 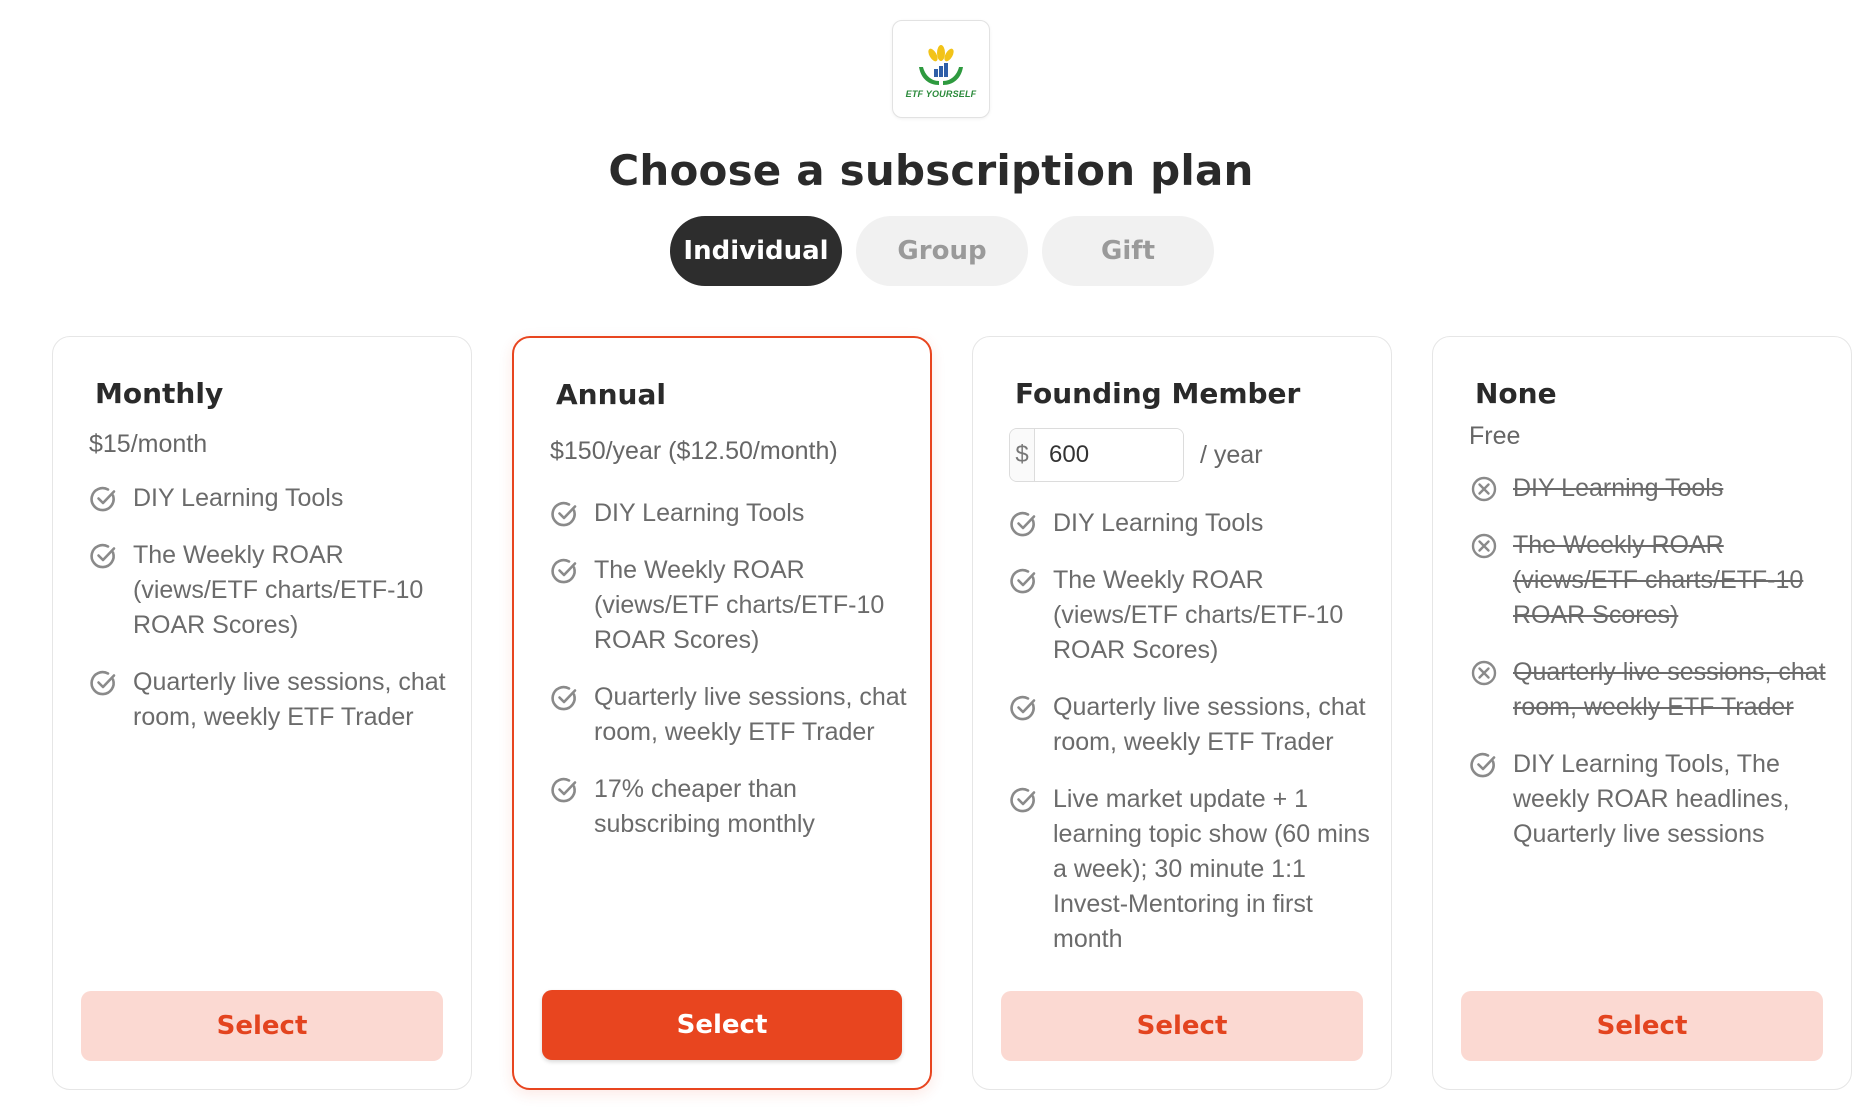 I want to click on select-button-annual: Select, so click(x=722, y=1025).